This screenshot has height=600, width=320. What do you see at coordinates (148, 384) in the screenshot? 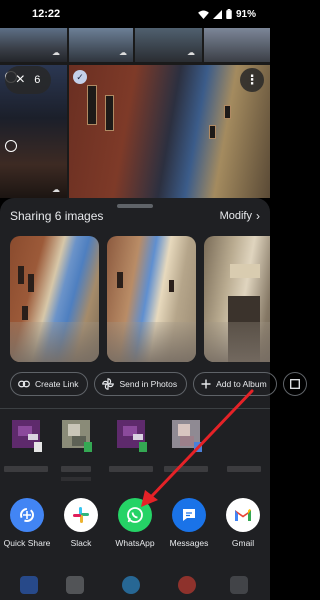
I see `send-in-photos-label: Send in Photos` at bounding box center [148, 384].